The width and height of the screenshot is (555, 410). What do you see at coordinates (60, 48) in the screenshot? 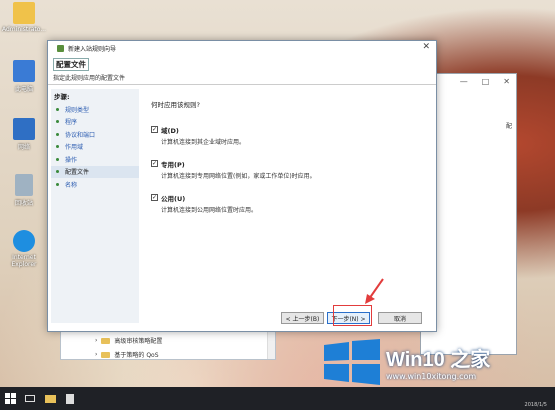
I see `firewall-icon` at bounding box center [60, 48].